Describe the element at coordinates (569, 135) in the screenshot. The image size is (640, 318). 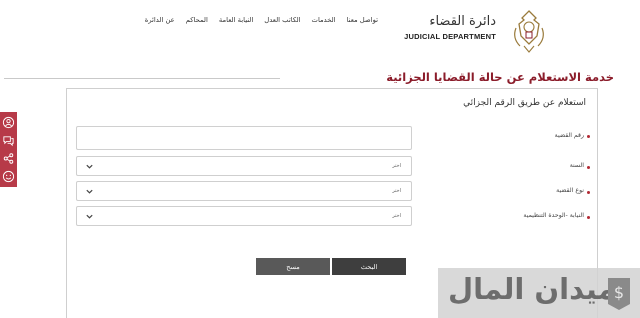
I see `case-number-label: رقم القضية` at that location.